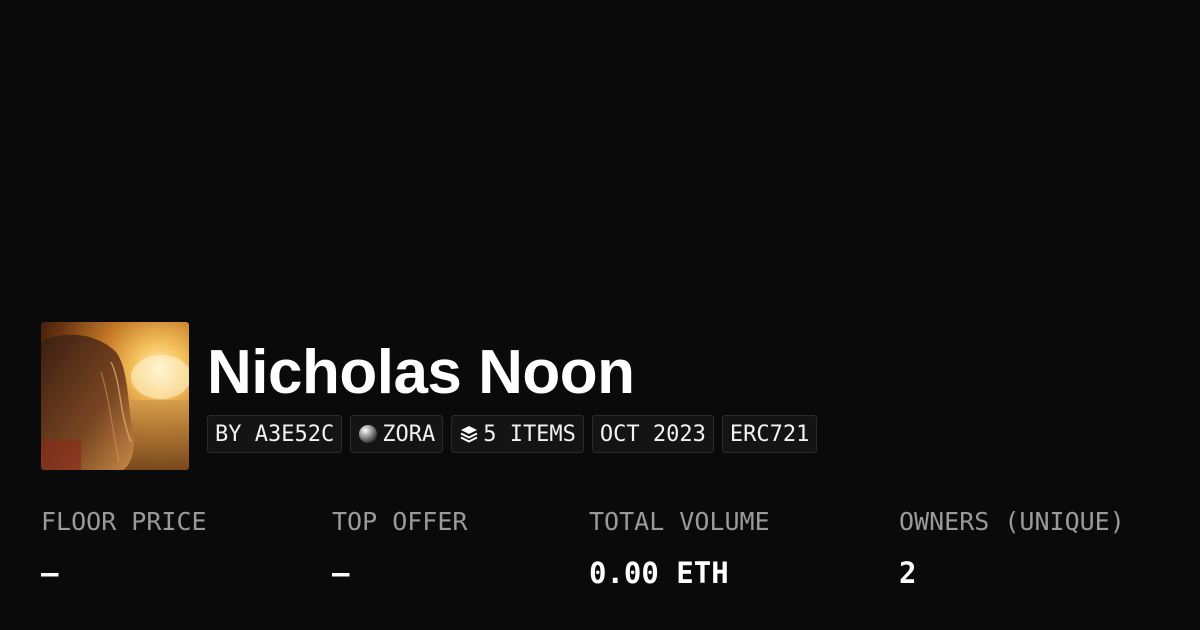 This screenshot has height=630, width=1200. I want to click on creator-chip: BY A3E52C, so click(275, 434).